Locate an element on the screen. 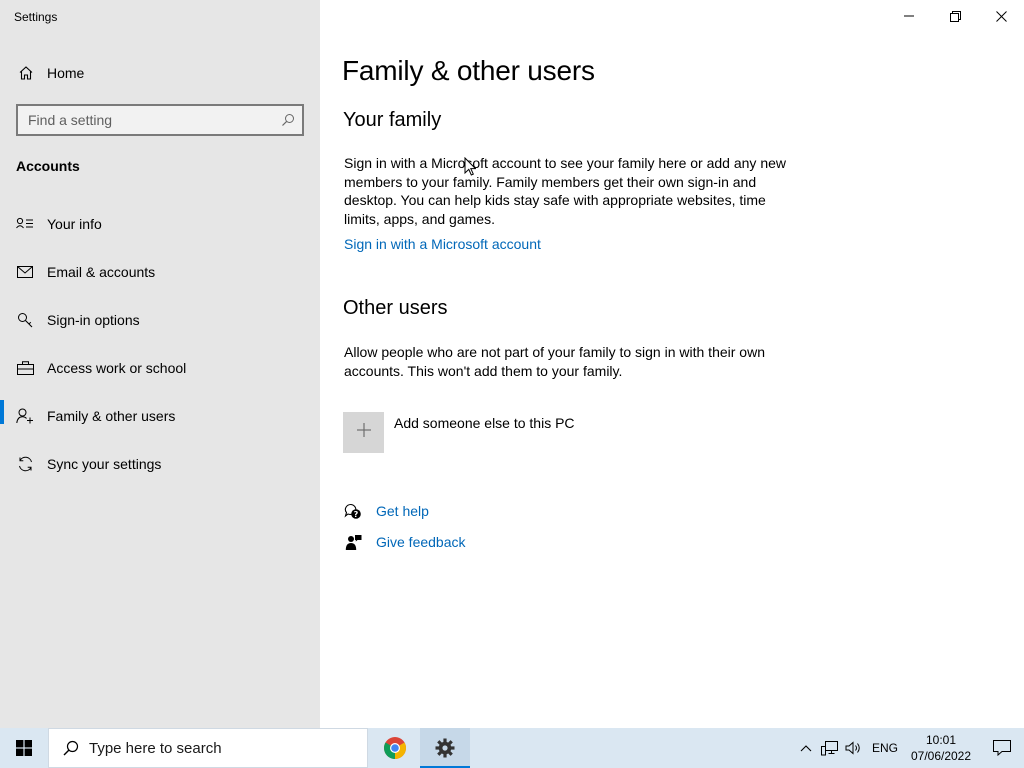 This screenshot has height=768, width=1024. system-tray: ENG 10:01 07/06/2022 is located at coordinates (909, 748).